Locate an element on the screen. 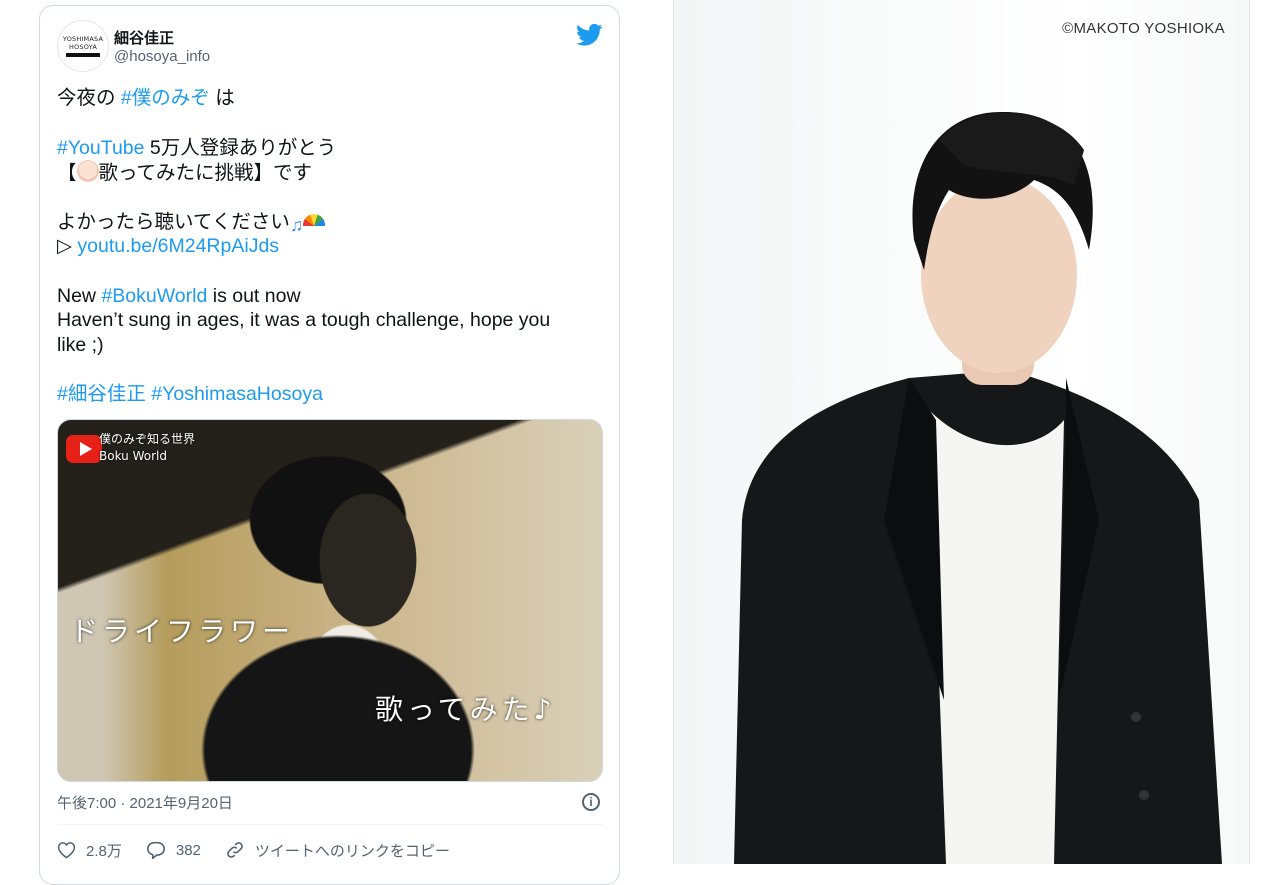 Image resolution: width=1280 pixels, height=885 pixels. hashtag-link: #細谷佳正 is located at coordinates (101, 394).